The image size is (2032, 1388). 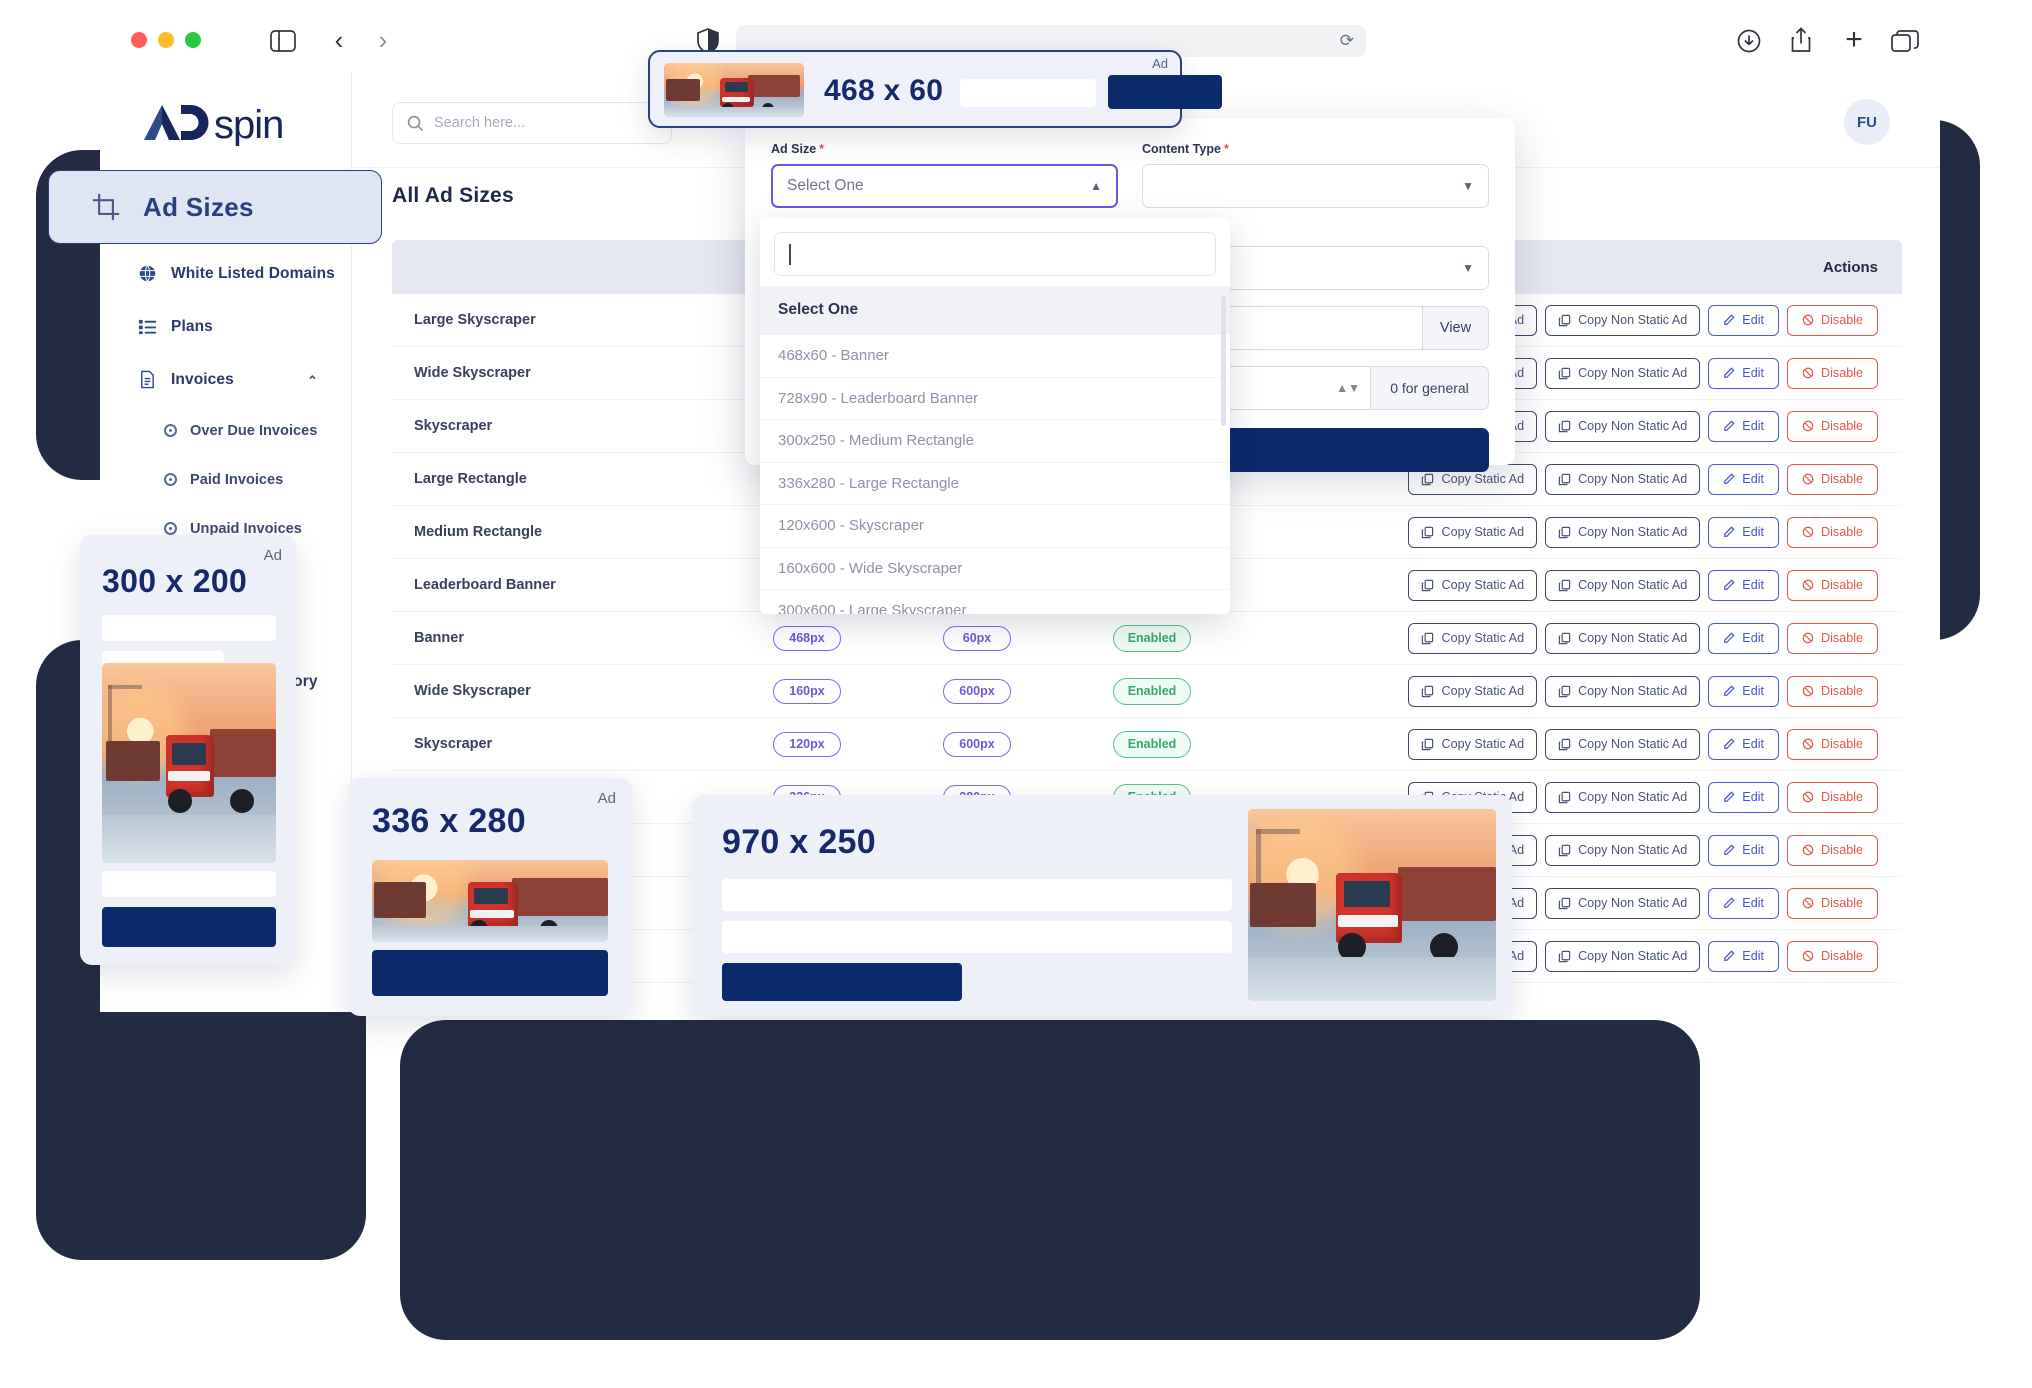 I want to click on sidebar-item-ad-sizes-highlight: Ad Sizes, so click(x=215, y=207).